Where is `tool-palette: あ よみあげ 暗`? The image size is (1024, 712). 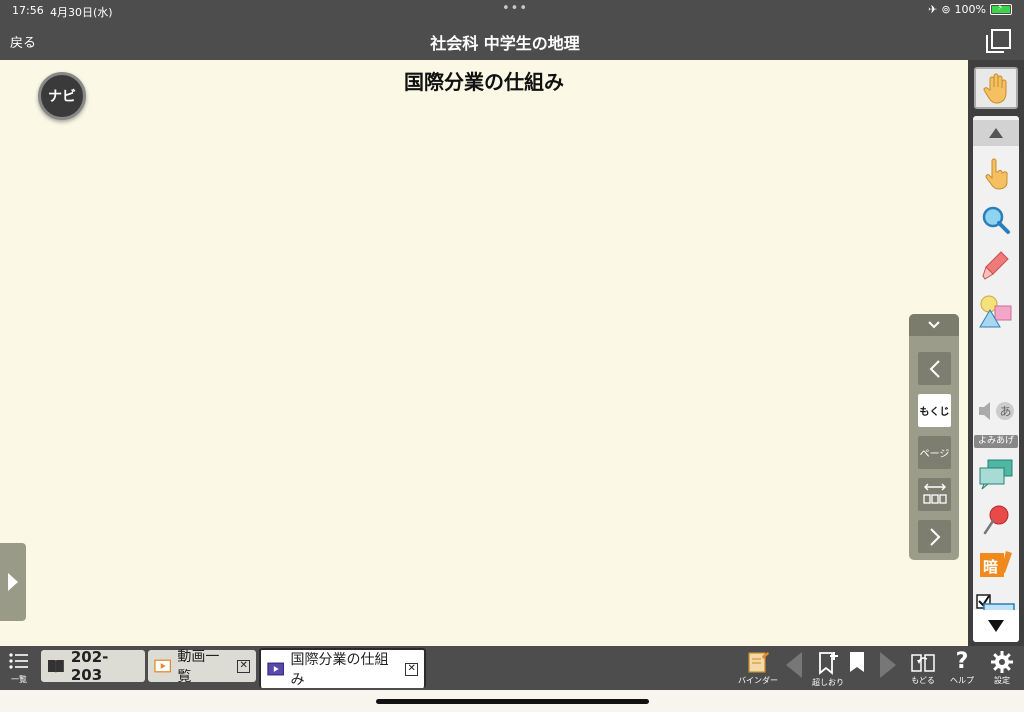 tool-palette: あ よみあげ 暗 is located at coordinates (996, 353).